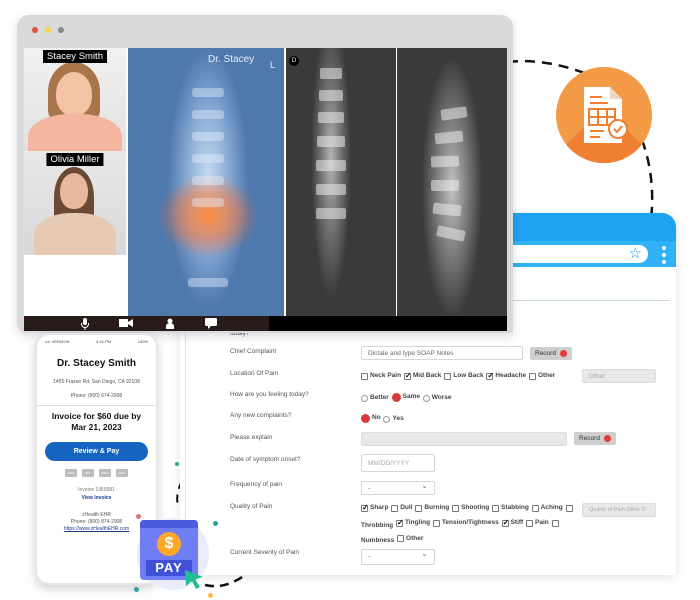  Describe the element at coordinates (251, 437) in the screenshot. I see `please-explain-label: Please explain` at that location.